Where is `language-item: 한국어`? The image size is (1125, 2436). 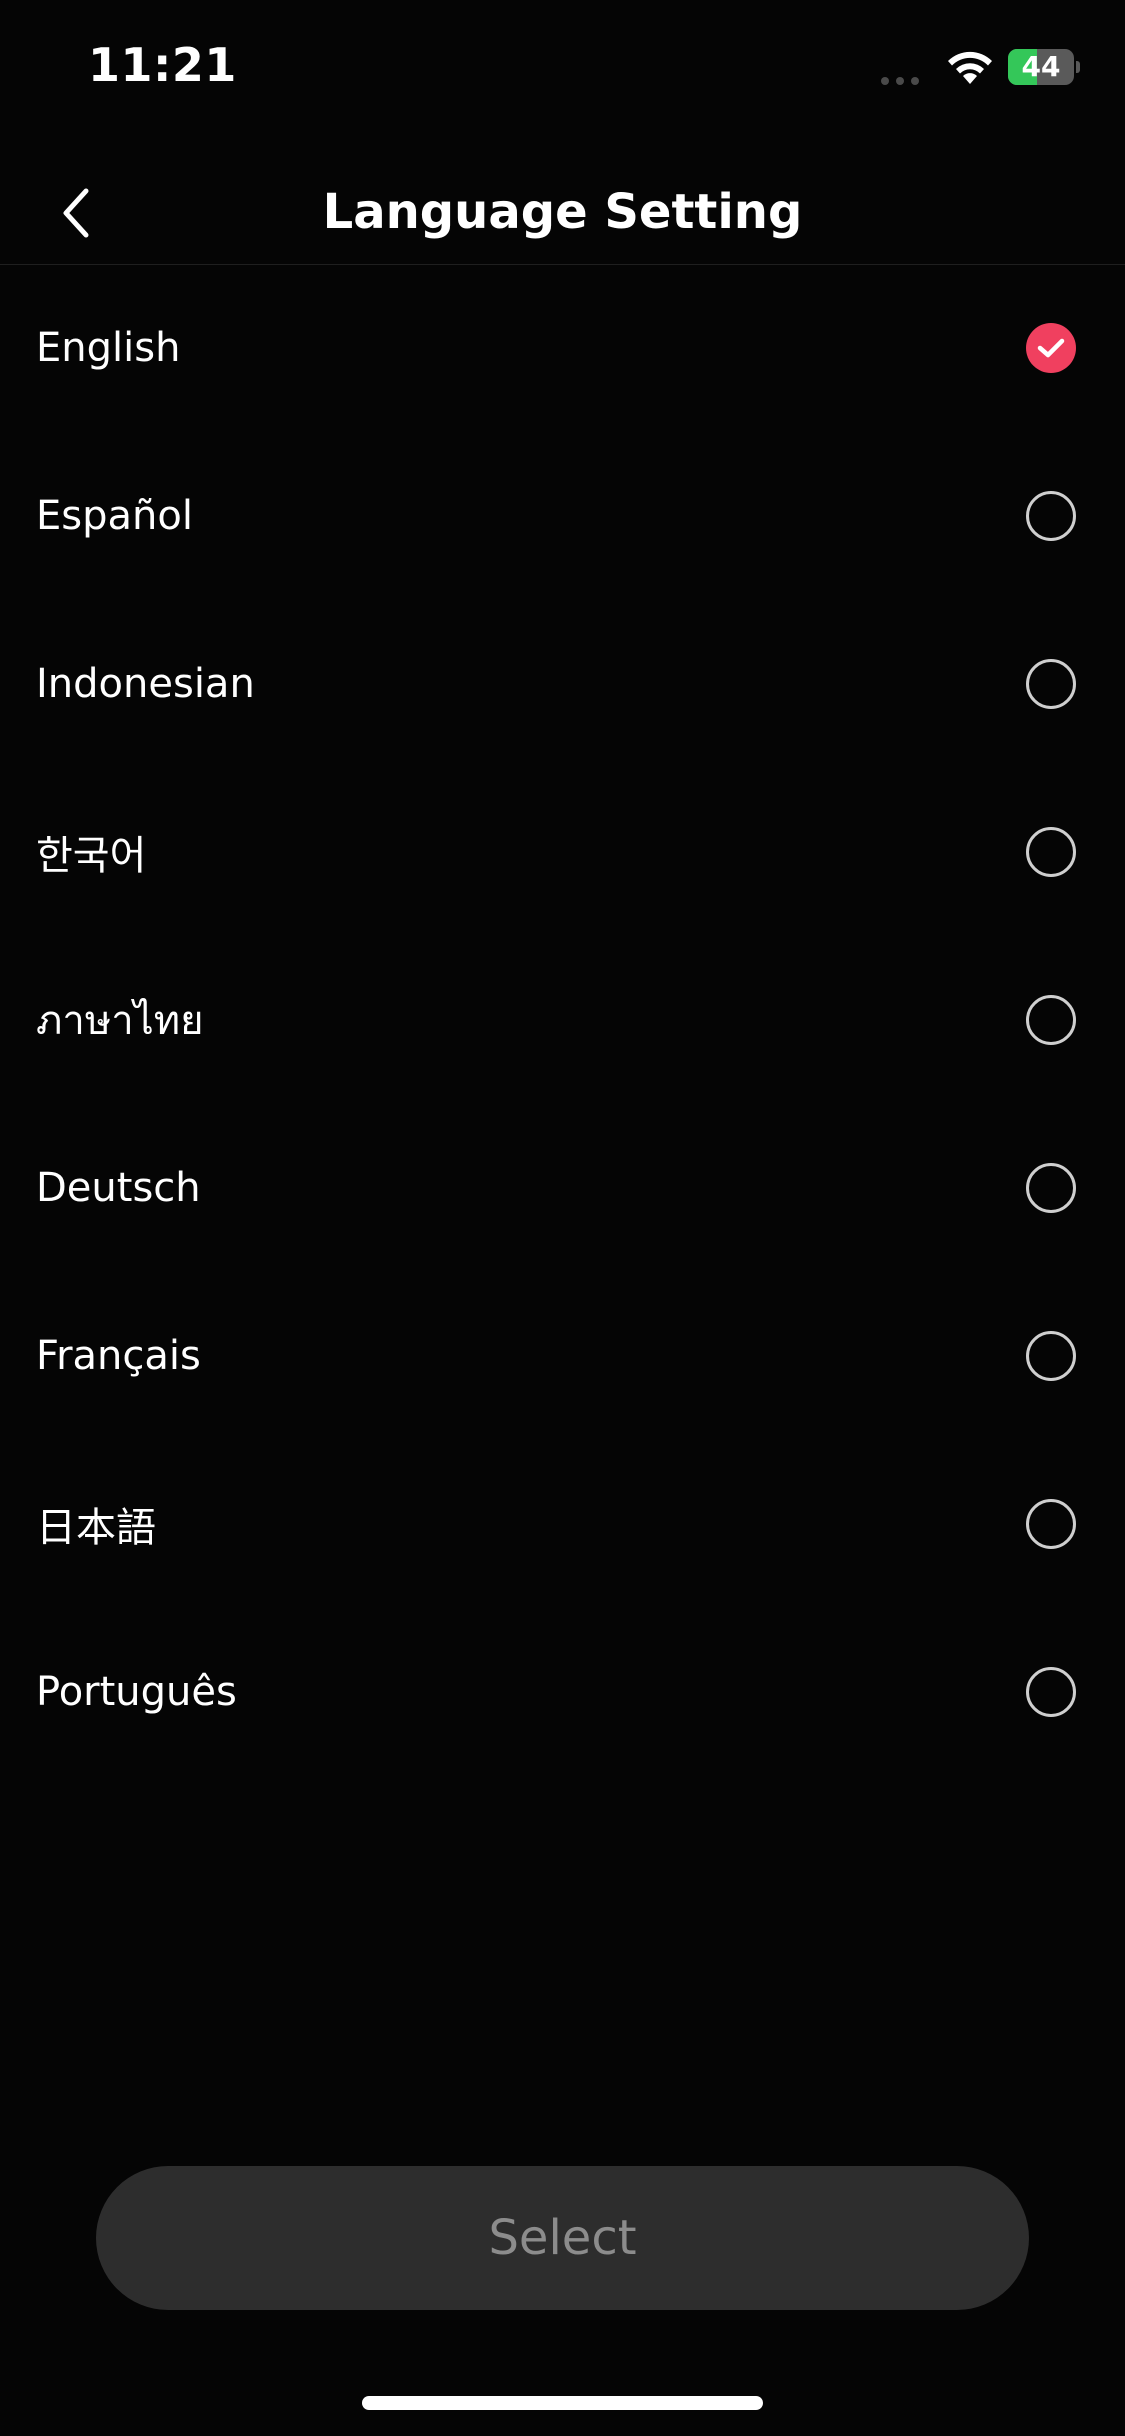 language-item: 한국어 is located at coordinates (562, 852).